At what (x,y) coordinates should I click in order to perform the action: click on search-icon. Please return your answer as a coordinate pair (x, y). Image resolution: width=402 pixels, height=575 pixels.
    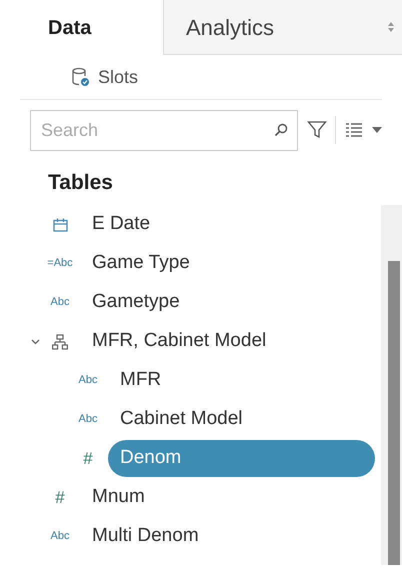
    Looking at the image, I should click on (281, 129).